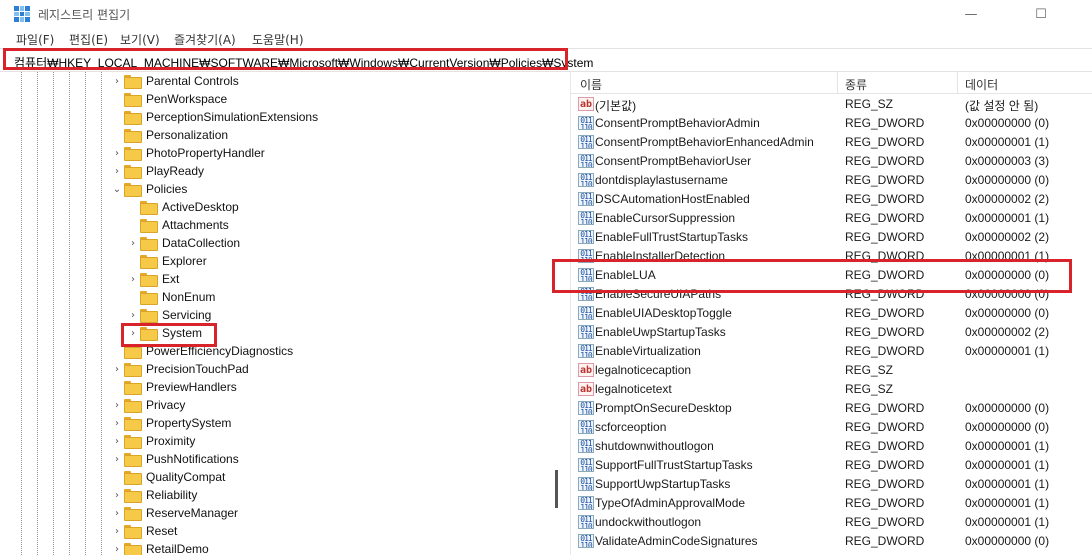 The width and height of the screenshot is (1092, 555). Describe the element at coordinates (170, 423) in the screenshot. I see `tree-item: › PropertySystem` at that location.